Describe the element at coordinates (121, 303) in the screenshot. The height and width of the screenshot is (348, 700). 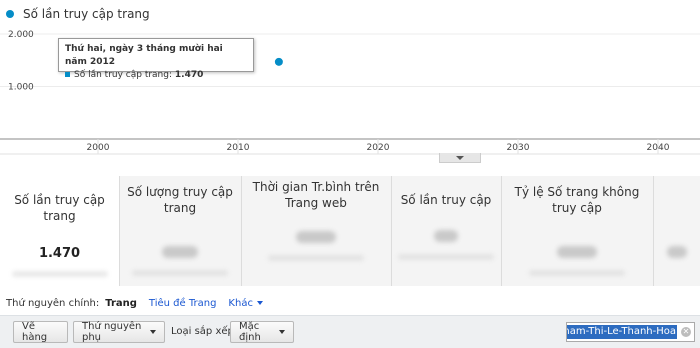
I see `dimension-option-page: Trang` at that location.